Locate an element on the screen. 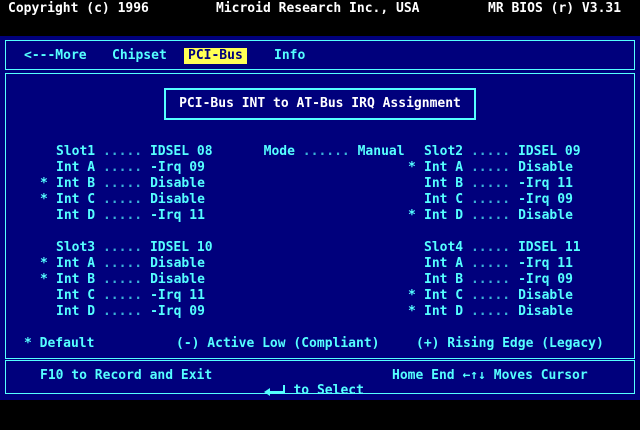  slot-label: Slot4 is located at coordinates (444, 247).